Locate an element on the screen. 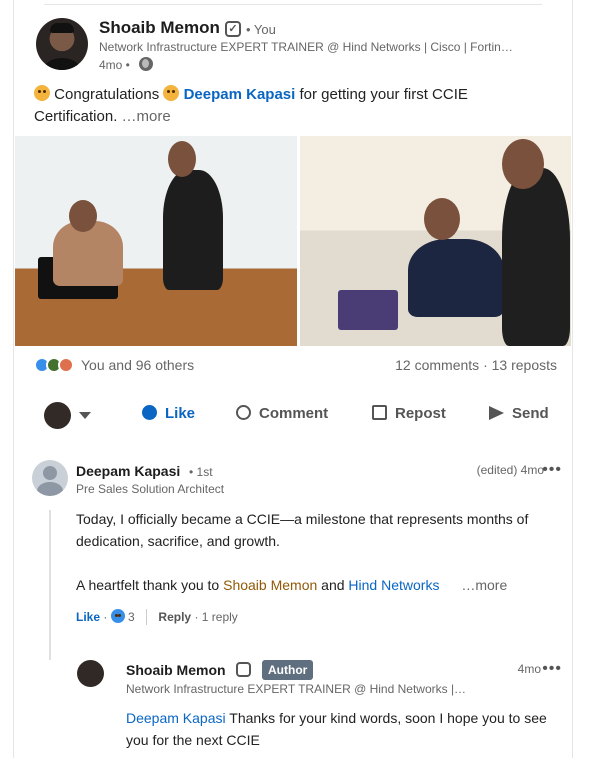 This screenshot has width=592, height=760. navy-shirt-person is located at coordinates (456, 278).